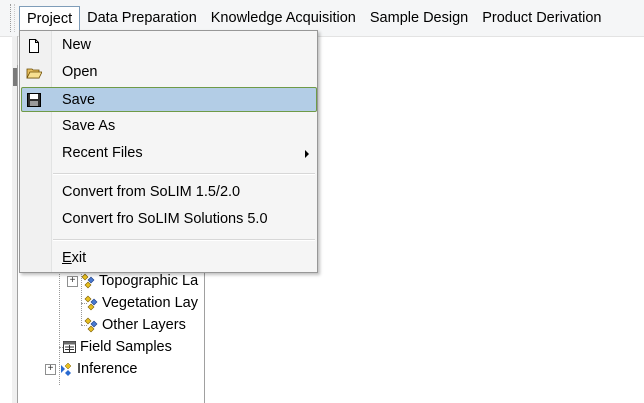 This screenshot has height=403, width=644. I want to click on tree-node-label: Inference, so click(107, 369).